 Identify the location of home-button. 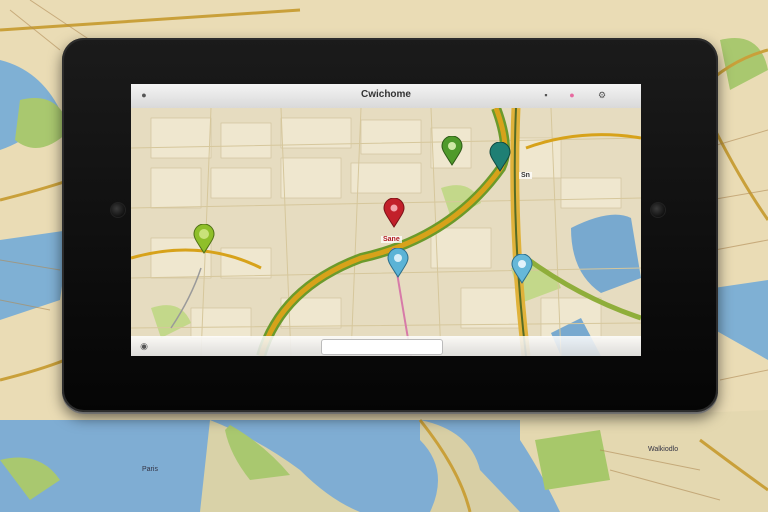
(658, 210).